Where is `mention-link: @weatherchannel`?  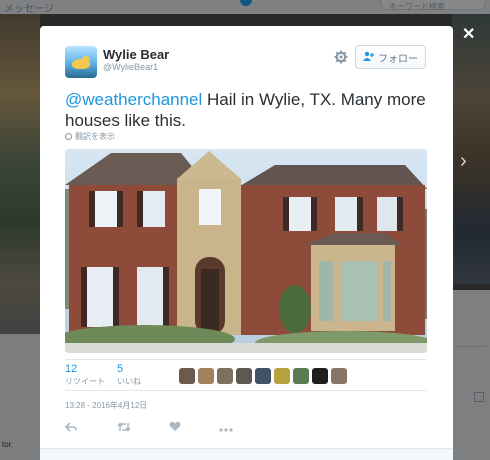 mention-link: @weatherchannel is located at coordinates (133, 99).